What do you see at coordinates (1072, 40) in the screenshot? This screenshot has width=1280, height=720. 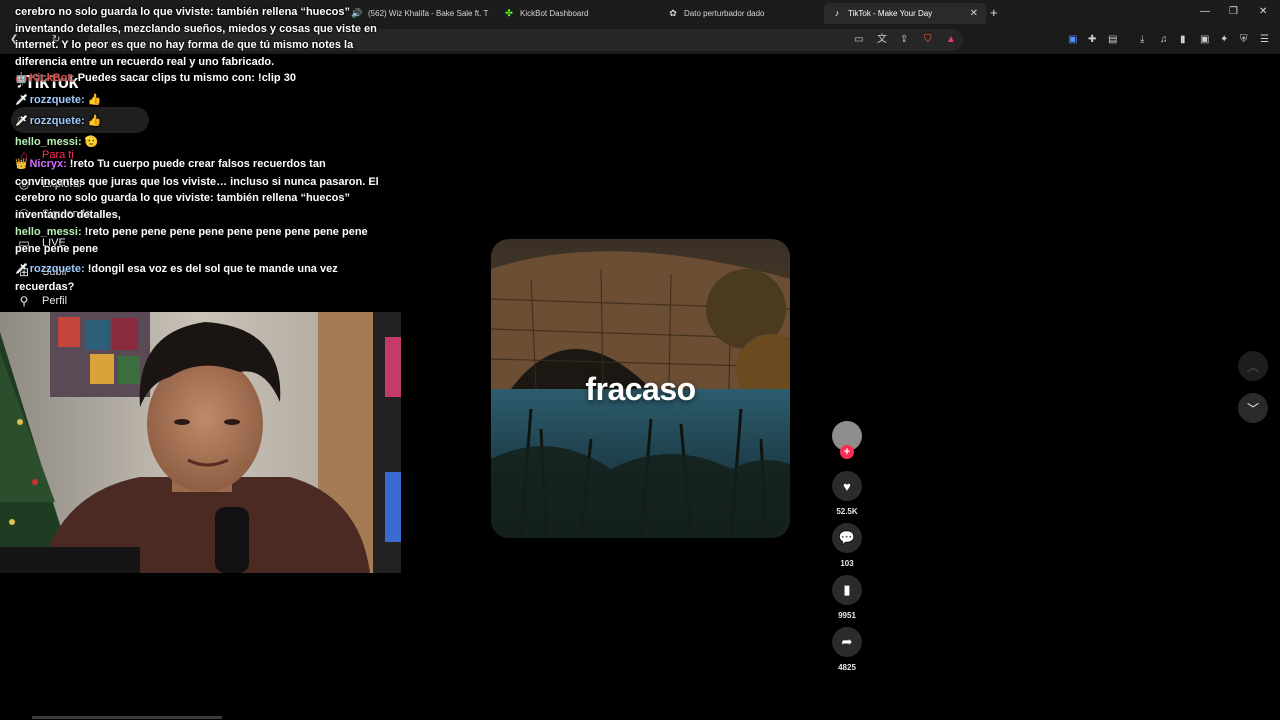 I see `translate-extension-icon: ▣` at bounding box center [1072, 40].